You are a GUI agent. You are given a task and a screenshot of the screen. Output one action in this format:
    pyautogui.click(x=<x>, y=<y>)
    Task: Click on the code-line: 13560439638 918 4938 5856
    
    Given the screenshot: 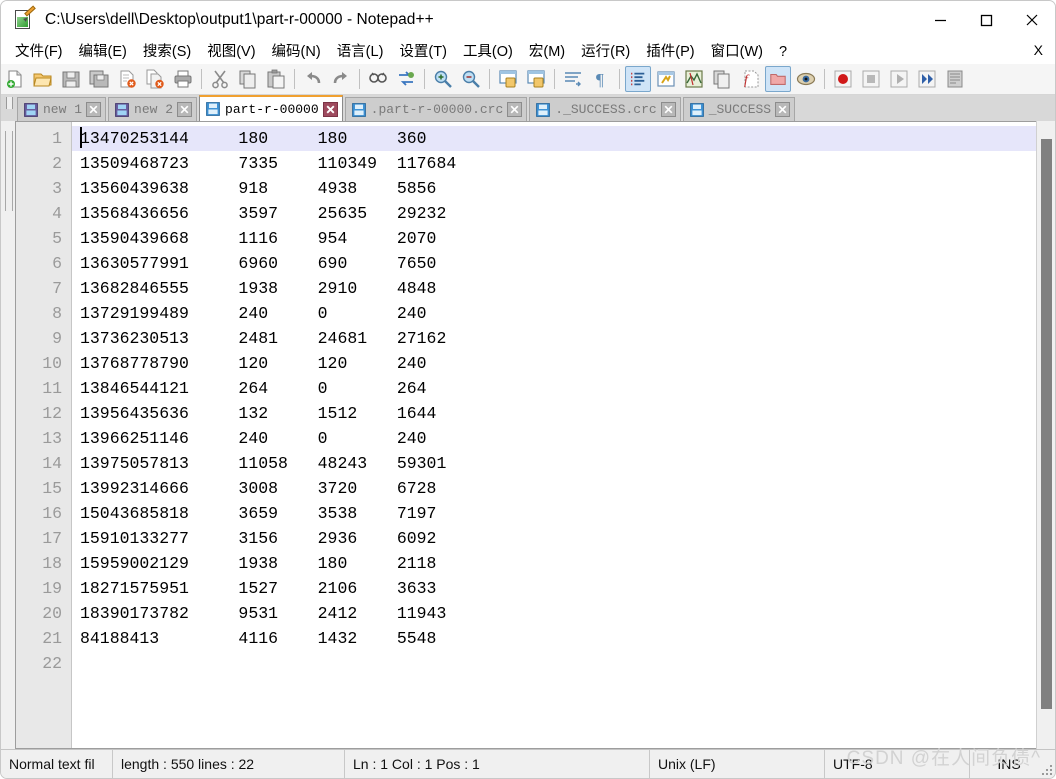 What is the action you would take?
    pyautogui.click(x=558, y=188)
    